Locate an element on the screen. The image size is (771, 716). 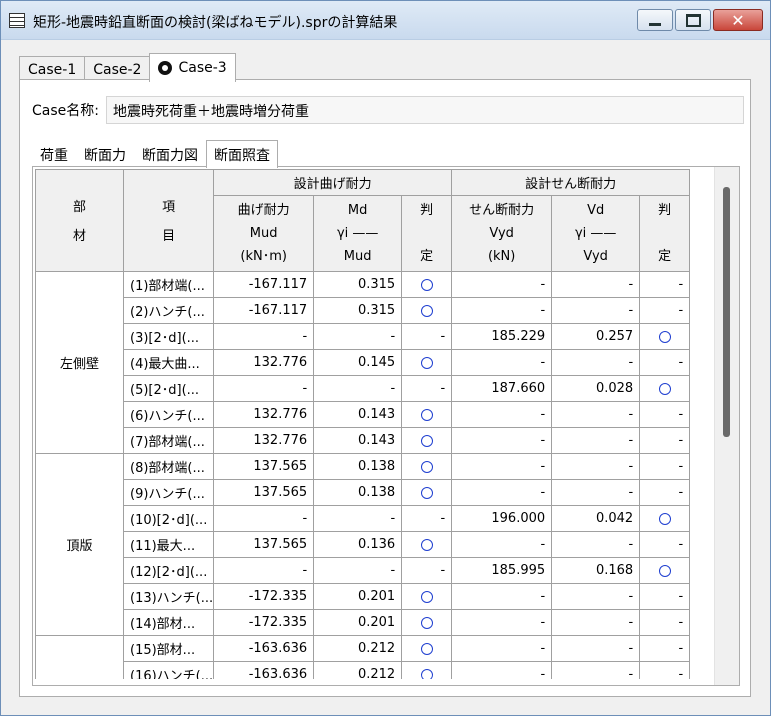
close-button: ✕ is located at coordinates (738, 20).